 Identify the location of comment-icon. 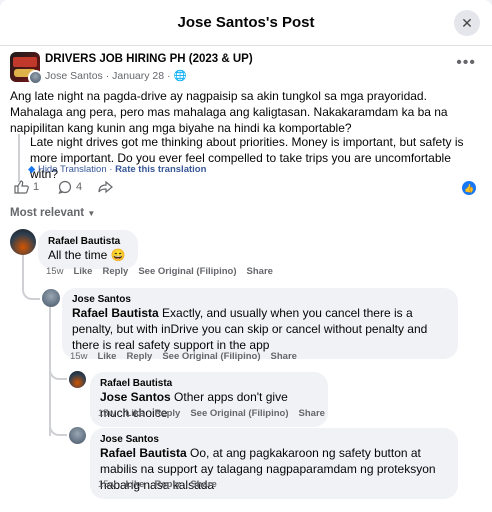
(65, 187).